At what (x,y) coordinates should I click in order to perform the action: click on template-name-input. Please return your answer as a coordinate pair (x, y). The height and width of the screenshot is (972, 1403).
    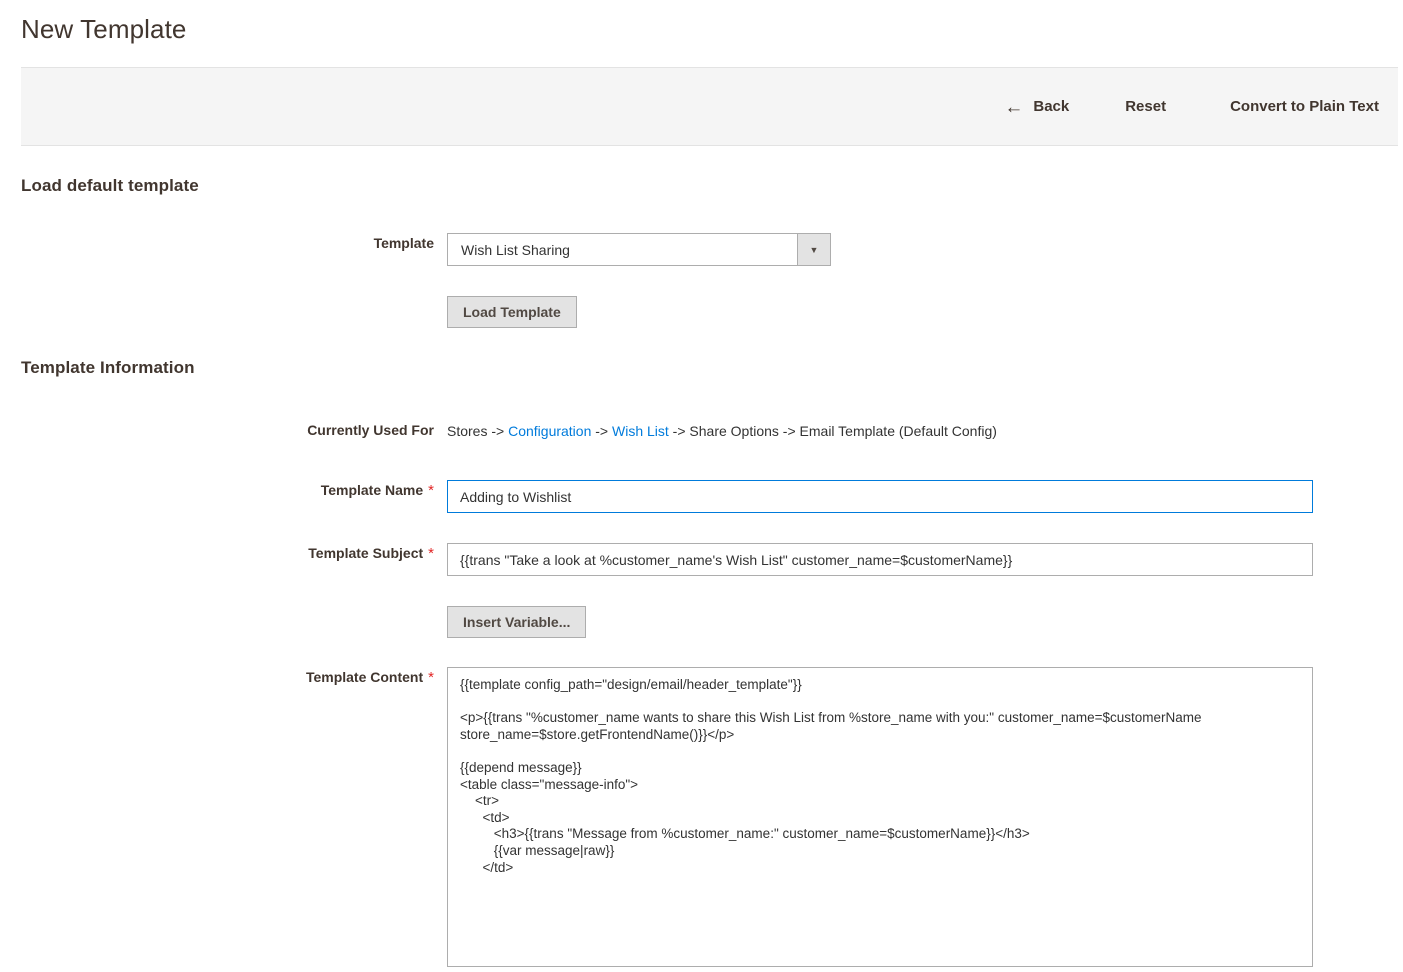
    Looking at the image, I should click on (880, 496).